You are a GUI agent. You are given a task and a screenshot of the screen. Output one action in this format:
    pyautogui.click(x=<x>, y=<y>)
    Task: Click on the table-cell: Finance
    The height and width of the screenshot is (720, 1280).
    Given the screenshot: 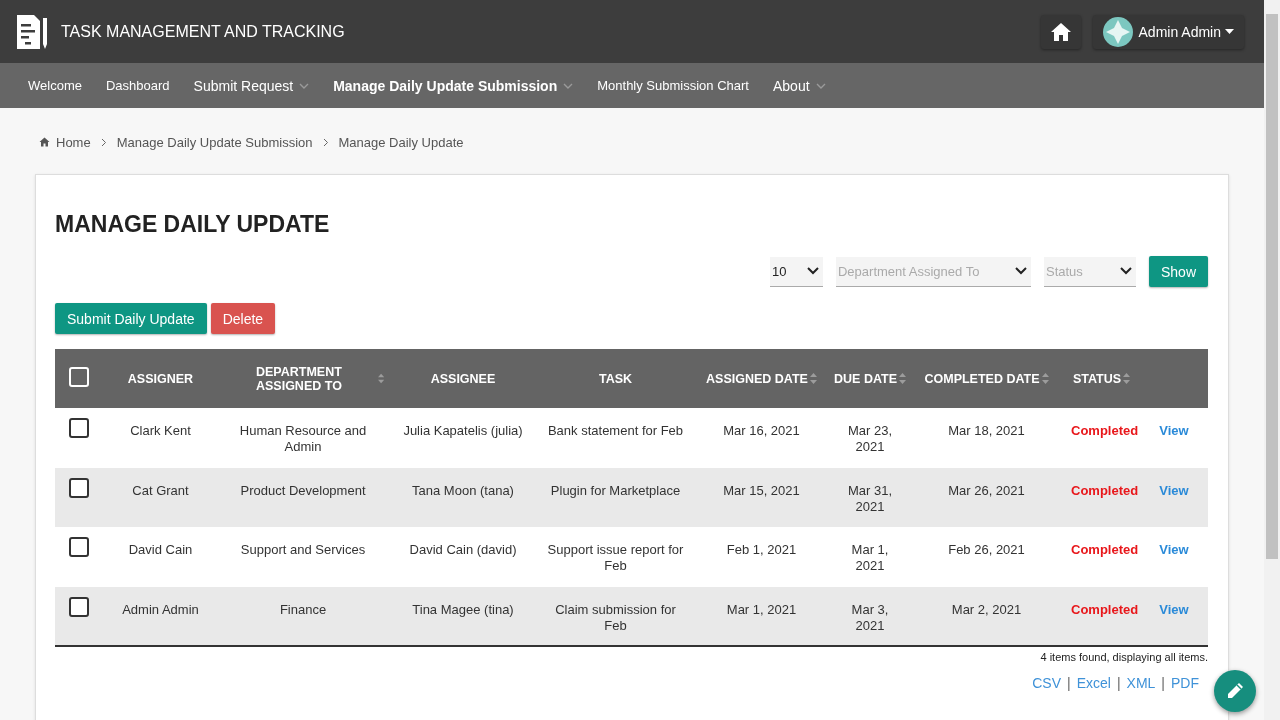 What is the action you would take?
    pyautogui.click(x=303, y=609)
    